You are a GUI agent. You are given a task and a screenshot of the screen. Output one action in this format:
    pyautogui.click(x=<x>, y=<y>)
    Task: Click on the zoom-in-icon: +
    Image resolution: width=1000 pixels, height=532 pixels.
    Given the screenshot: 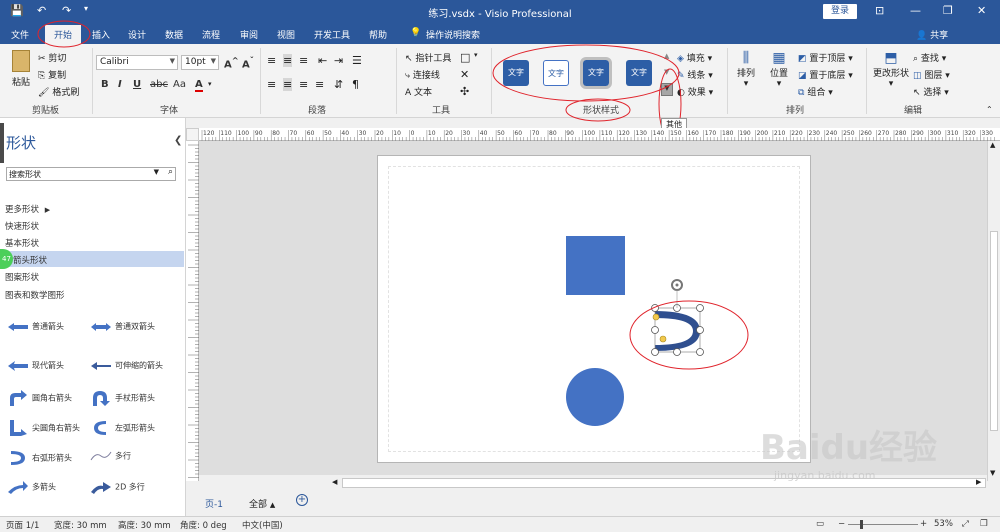 What is the action you would take?
    pyautogui.click(x=923, y=524)
    